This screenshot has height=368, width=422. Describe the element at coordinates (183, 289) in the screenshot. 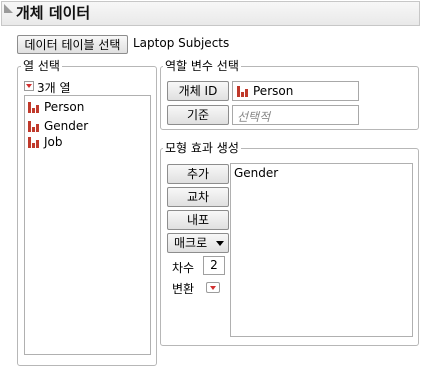

I see `transform-label: 변환` at that location.